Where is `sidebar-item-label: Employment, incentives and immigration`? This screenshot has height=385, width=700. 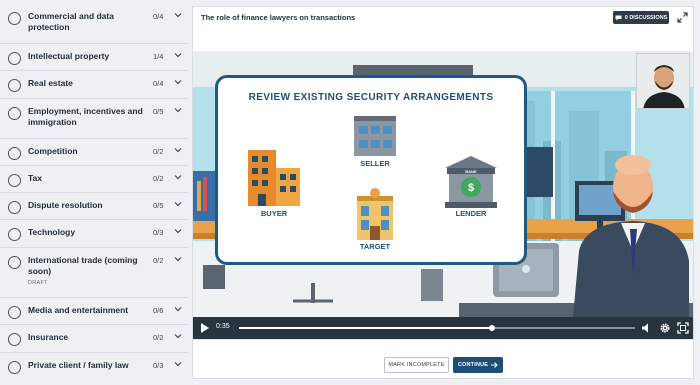 sidebar-item-label: Employment, incentives and immigration is located at coordinates (85, 116).